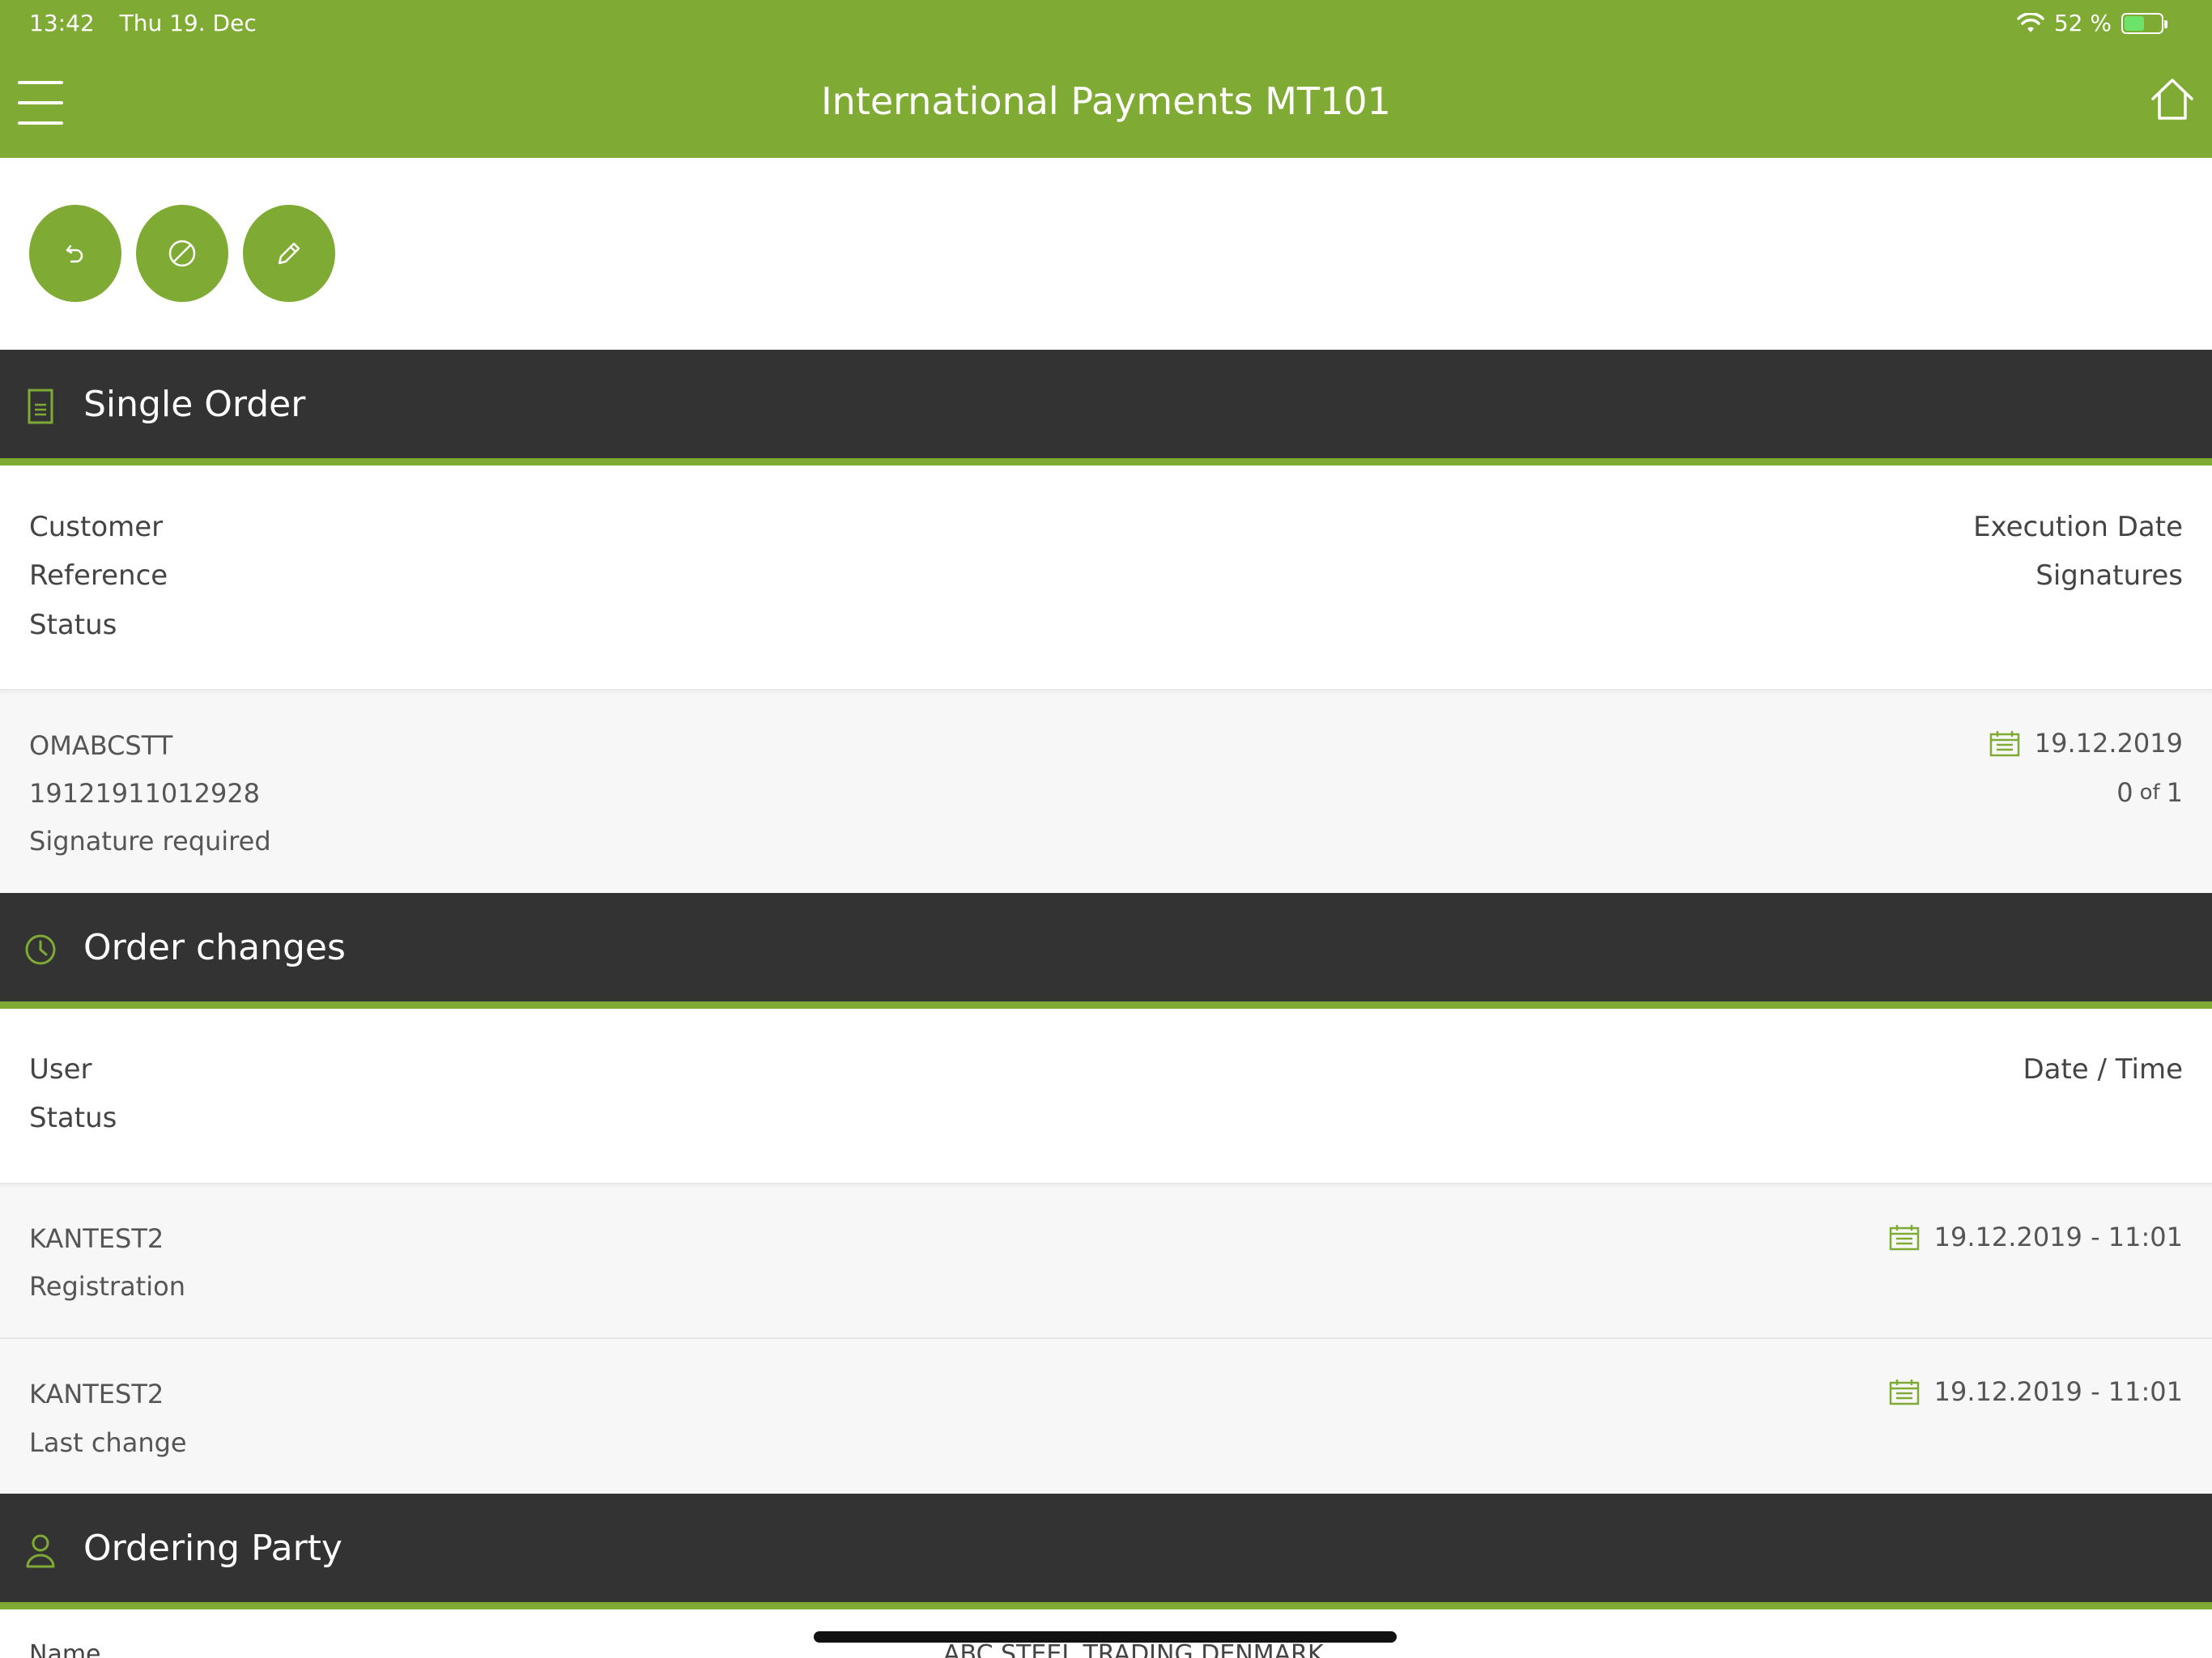  I want to click on section-header-order-changes: Order changes, so click(1106, 951).